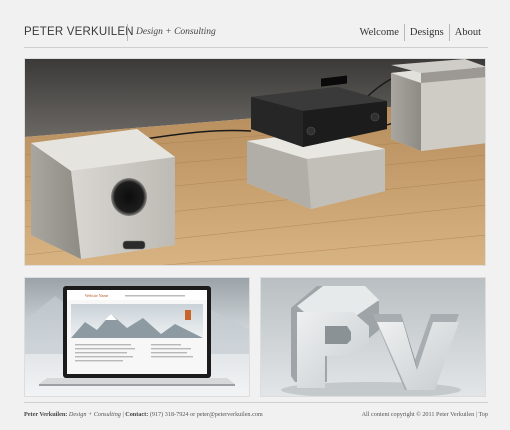 The height and width of the screenshot is (430, 510). I want to click on brand-divider, so click(127, 32).